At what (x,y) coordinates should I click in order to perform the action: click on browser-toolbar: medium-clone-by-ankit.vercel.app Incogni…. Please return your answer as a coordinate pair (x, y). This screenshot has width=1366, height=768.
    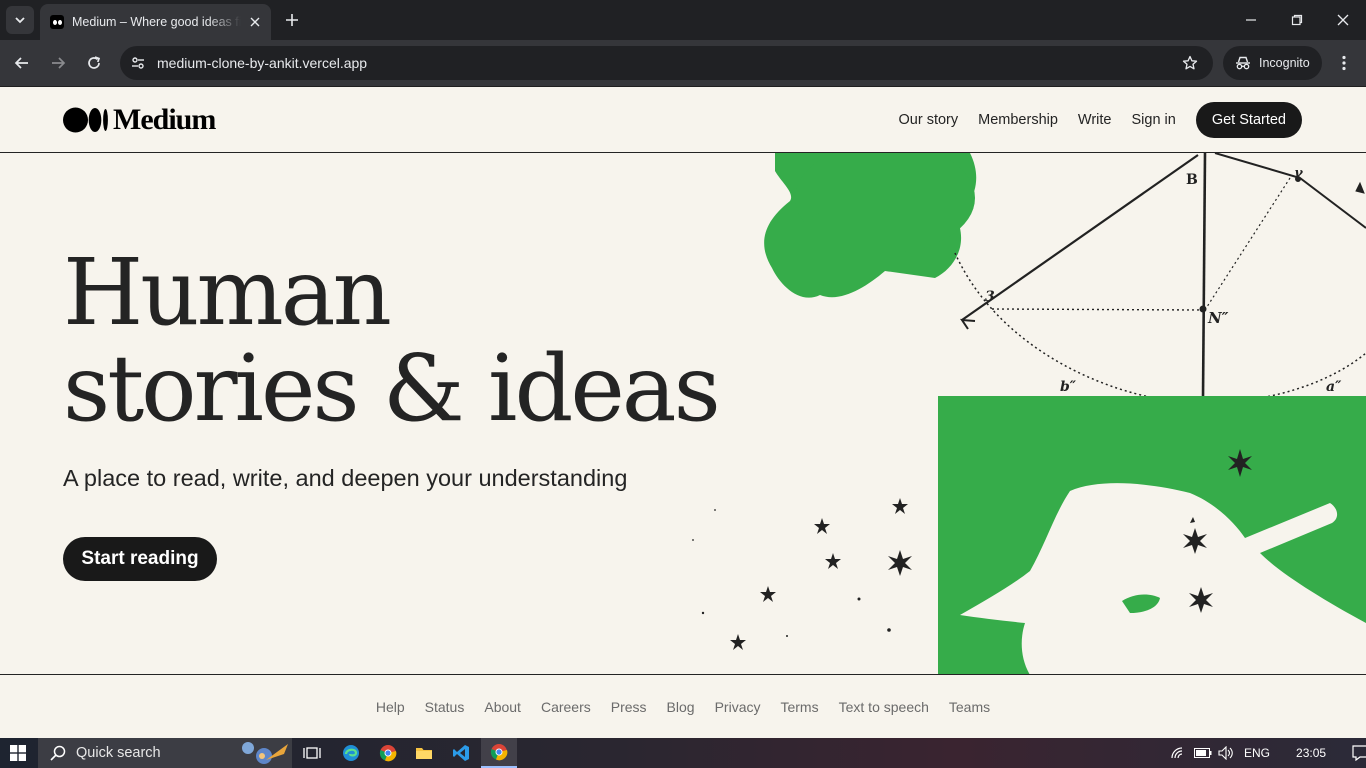
    Looking at the image, I should click on (683, 63).